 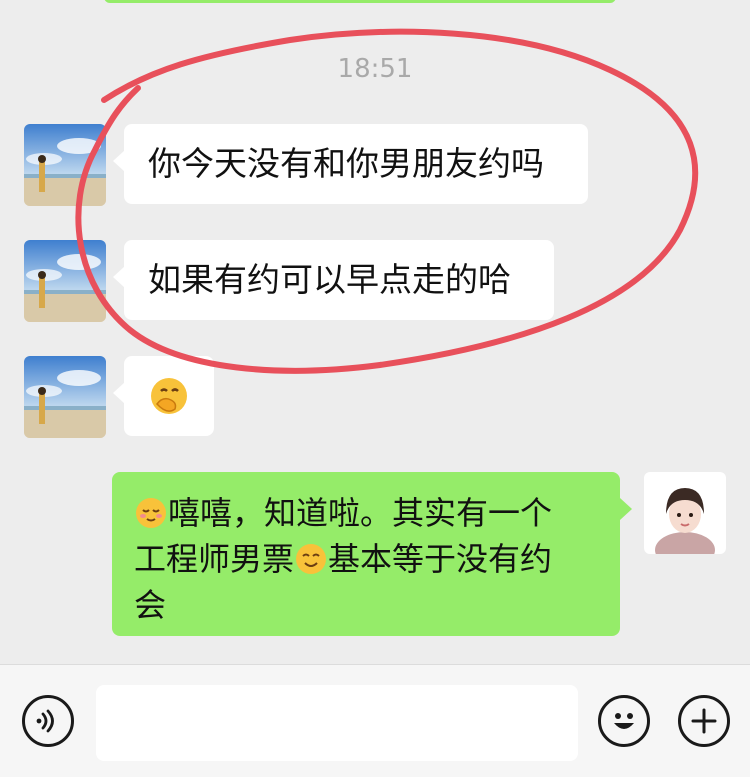 What do you see at coordinates (169, 396) in the screenshot?
I see `face-with-hand-over-mouth-emoji` at bounding box center [169, 396].